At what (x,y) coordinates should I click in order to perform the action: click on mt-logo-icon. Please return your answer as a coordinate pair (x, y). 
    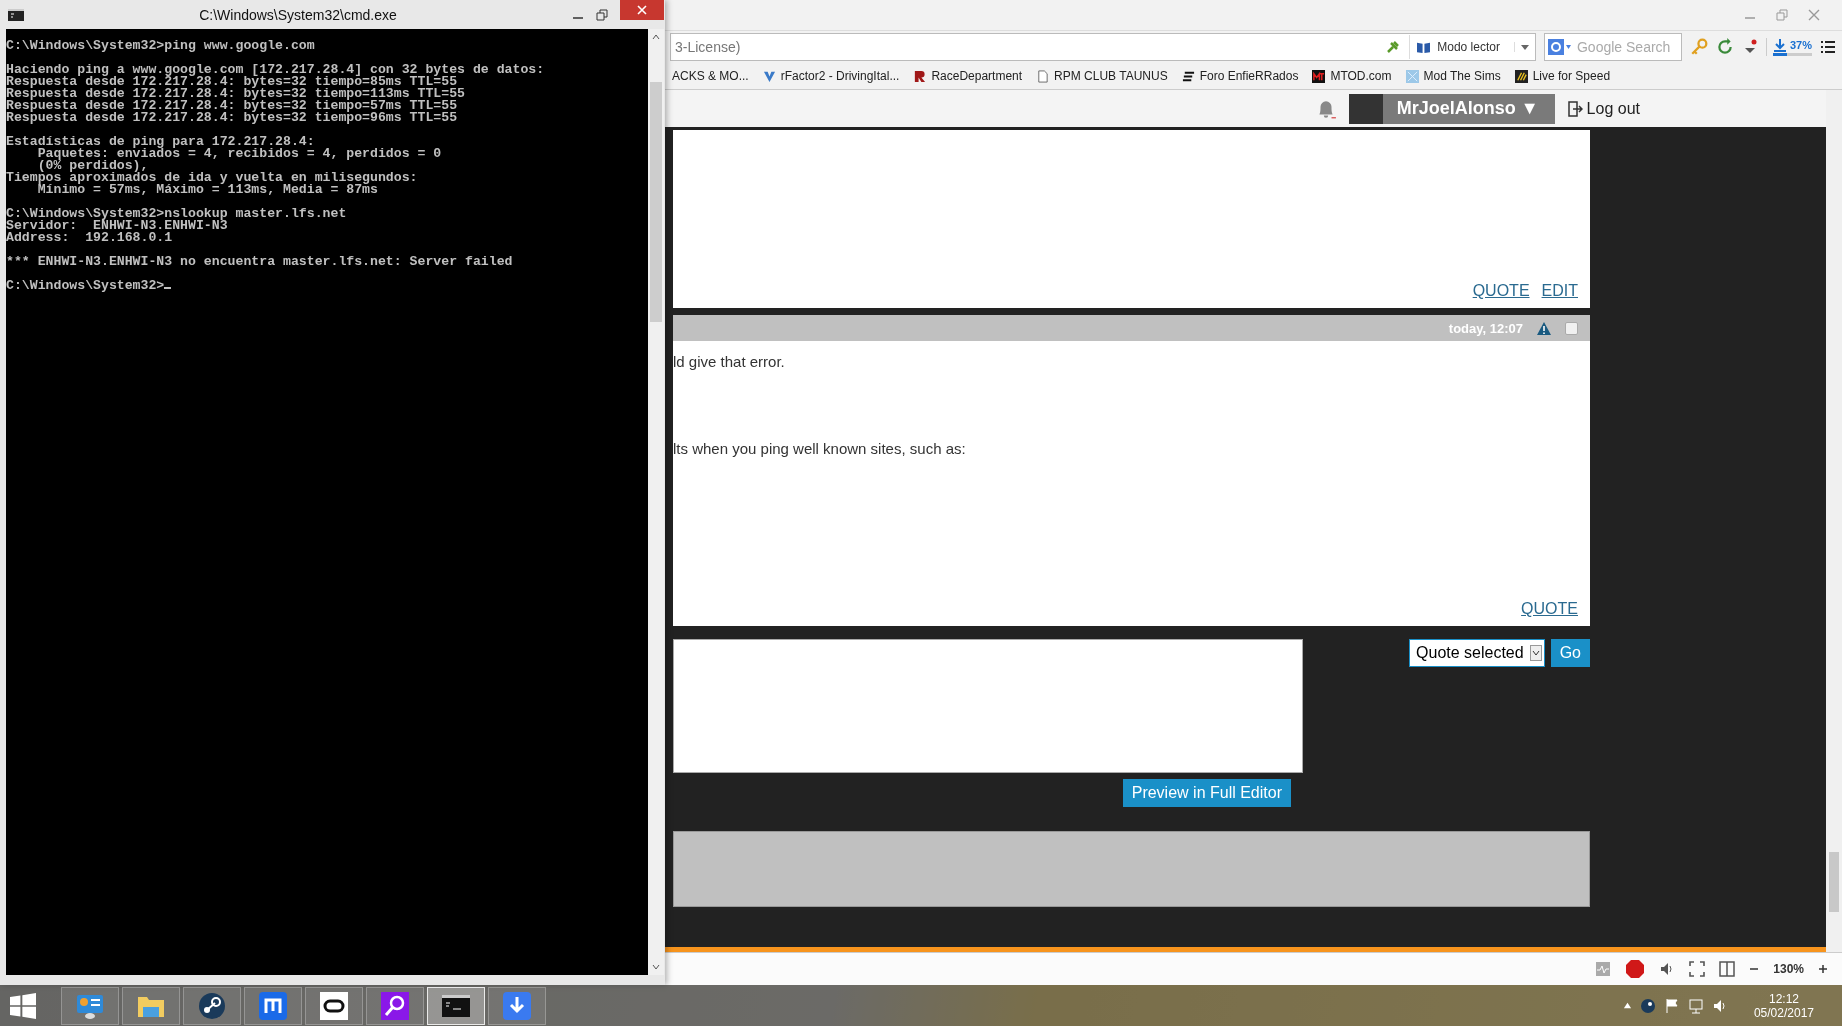
    Looking at the image, I should click on (1319, 76).